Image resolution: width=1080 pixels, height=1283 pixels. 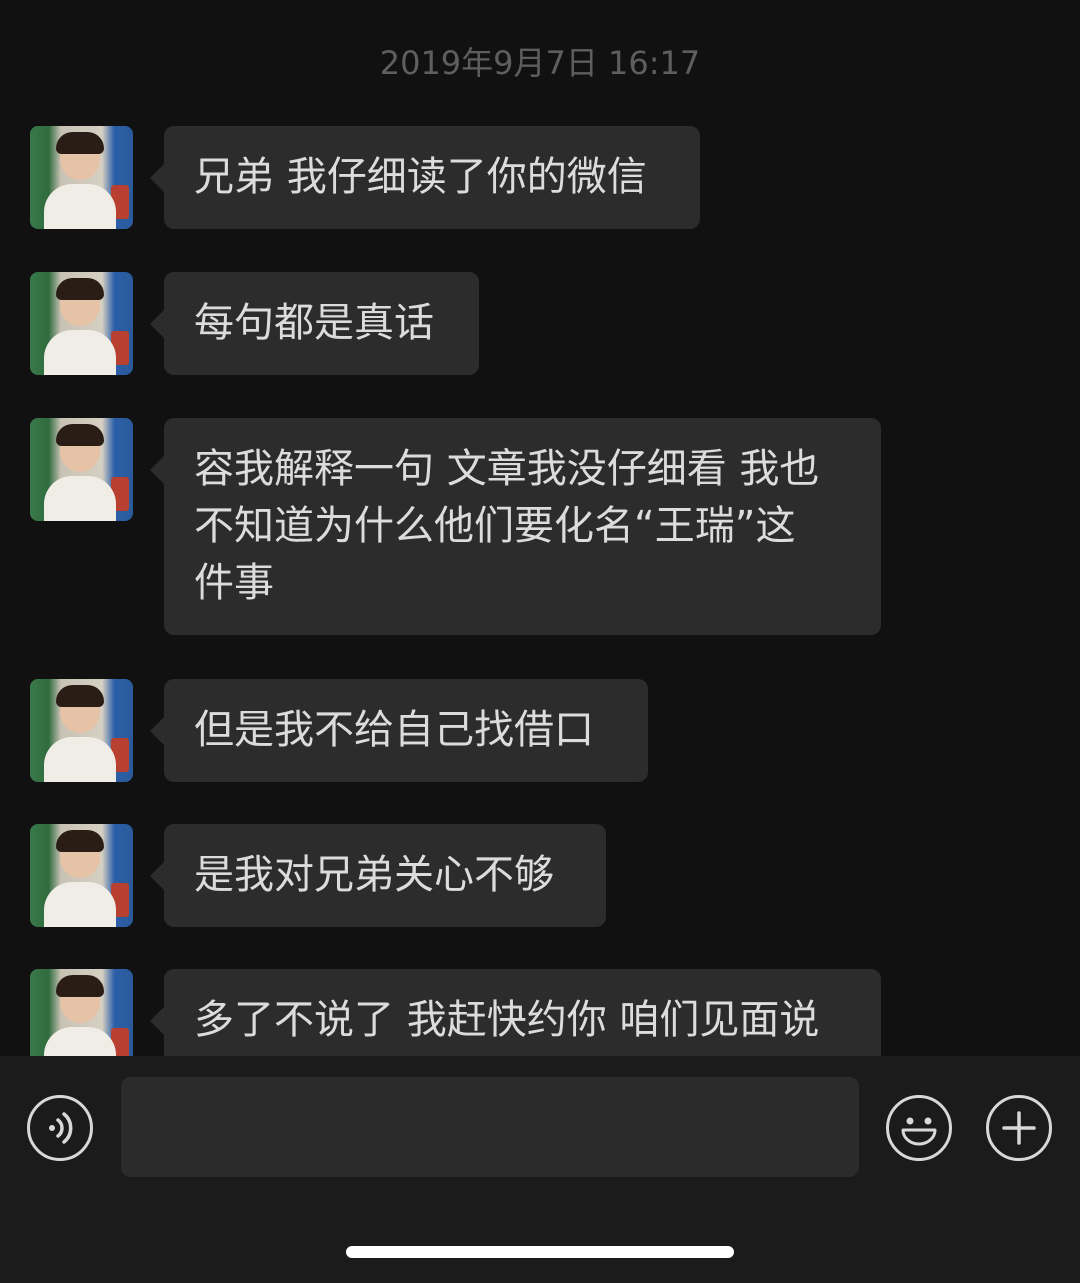 What do you see at coordinates (378, 875) in the screenshot?
I see `message-bubble: 是我对兄弟关心不够` at bounding box center [378, 875].